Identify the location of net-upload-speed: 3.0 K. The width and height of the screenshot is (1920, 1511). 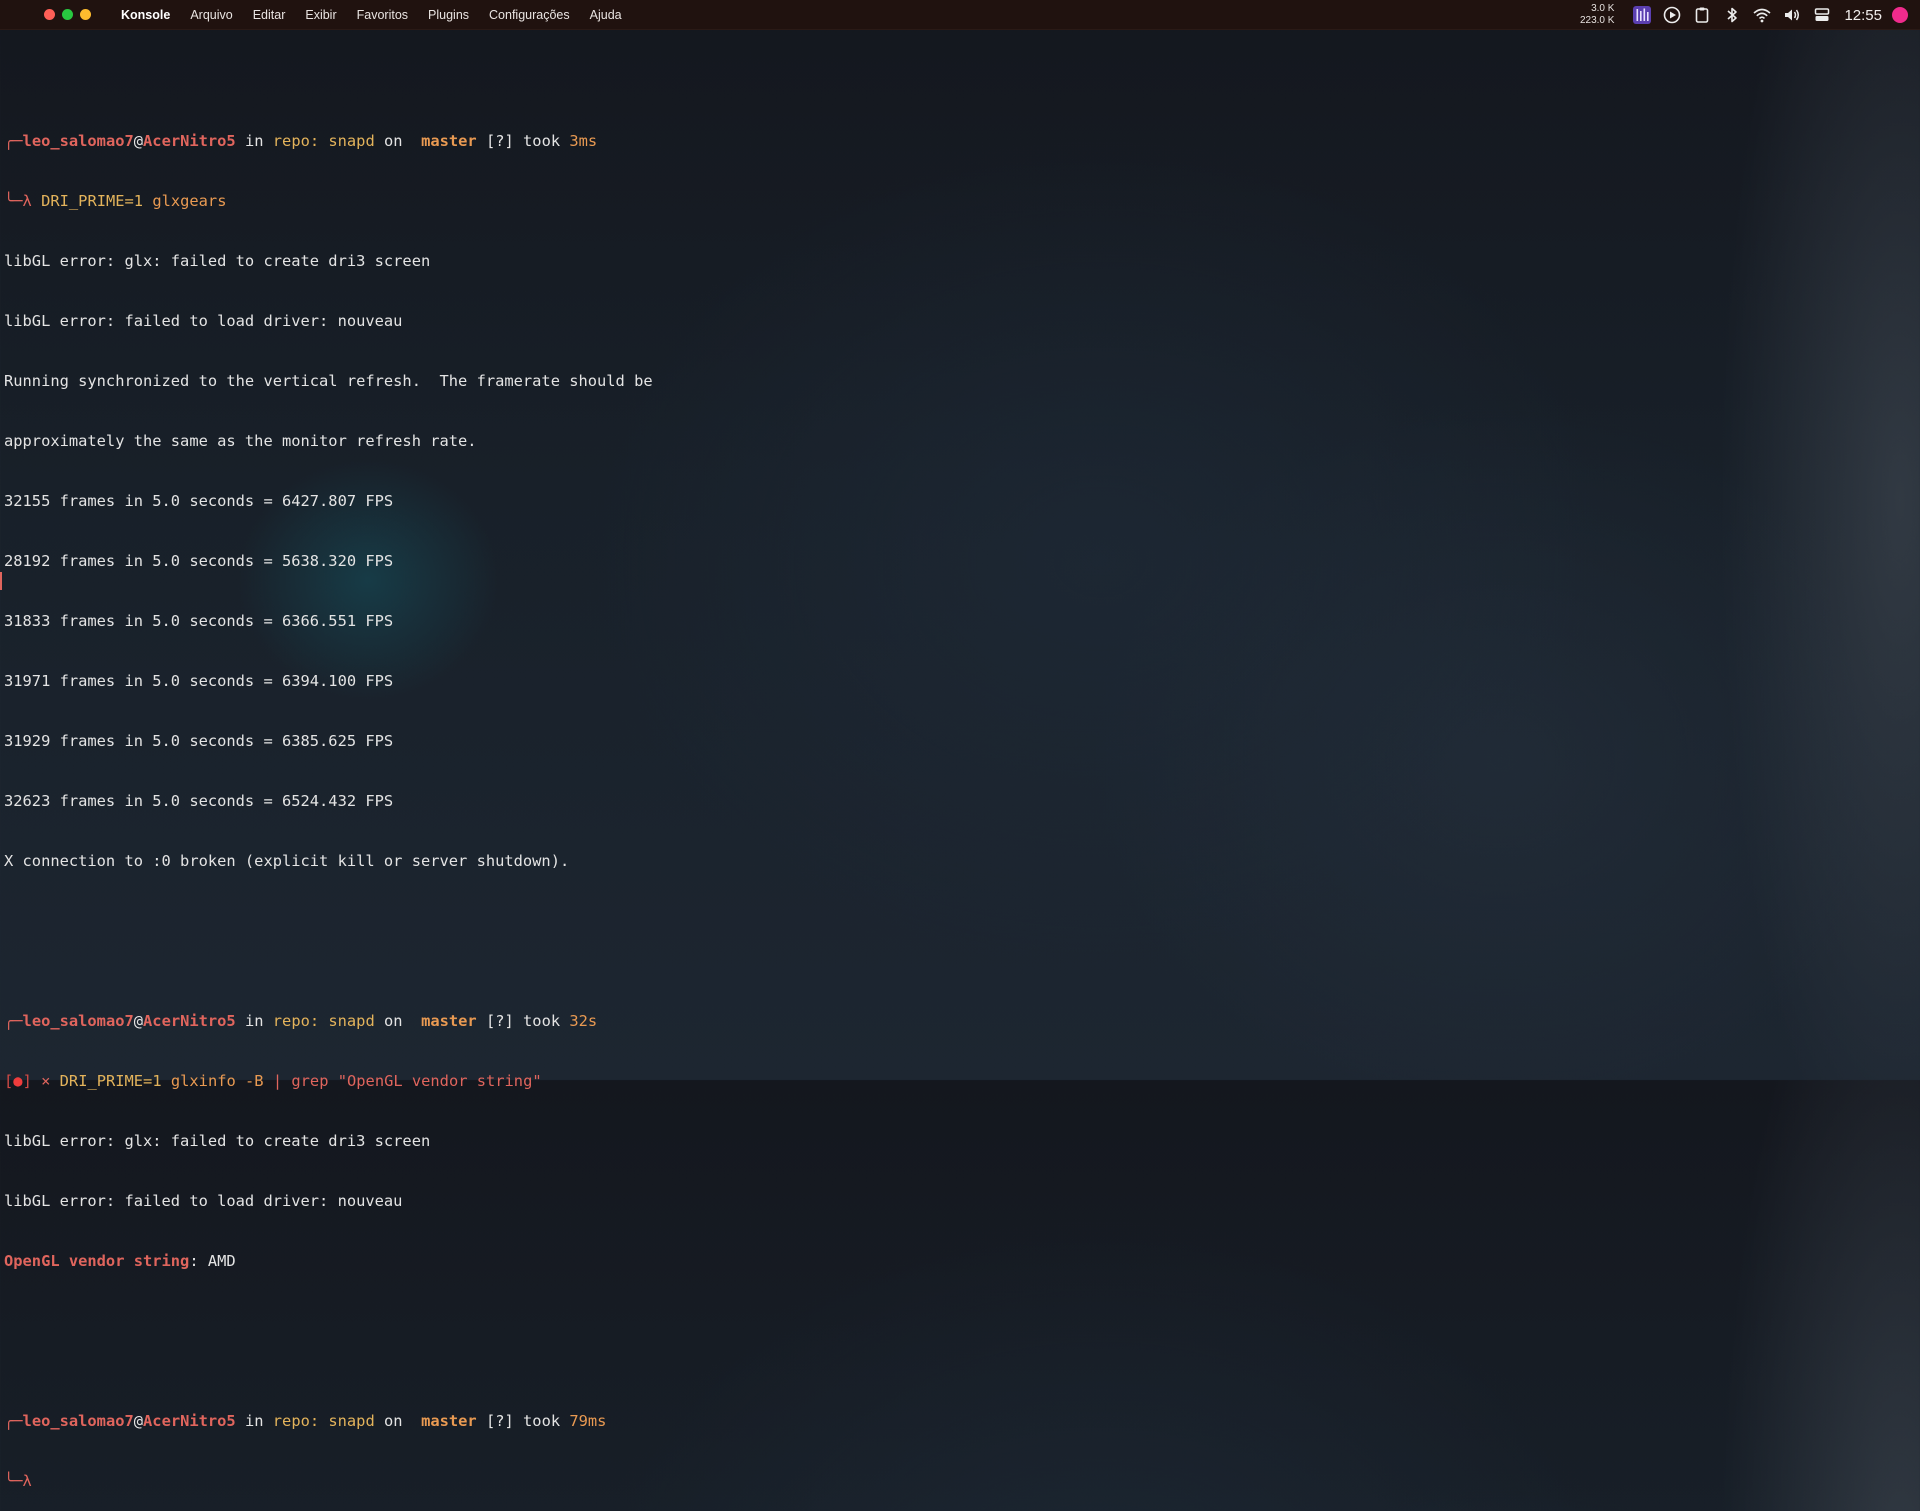
(1603, 8).